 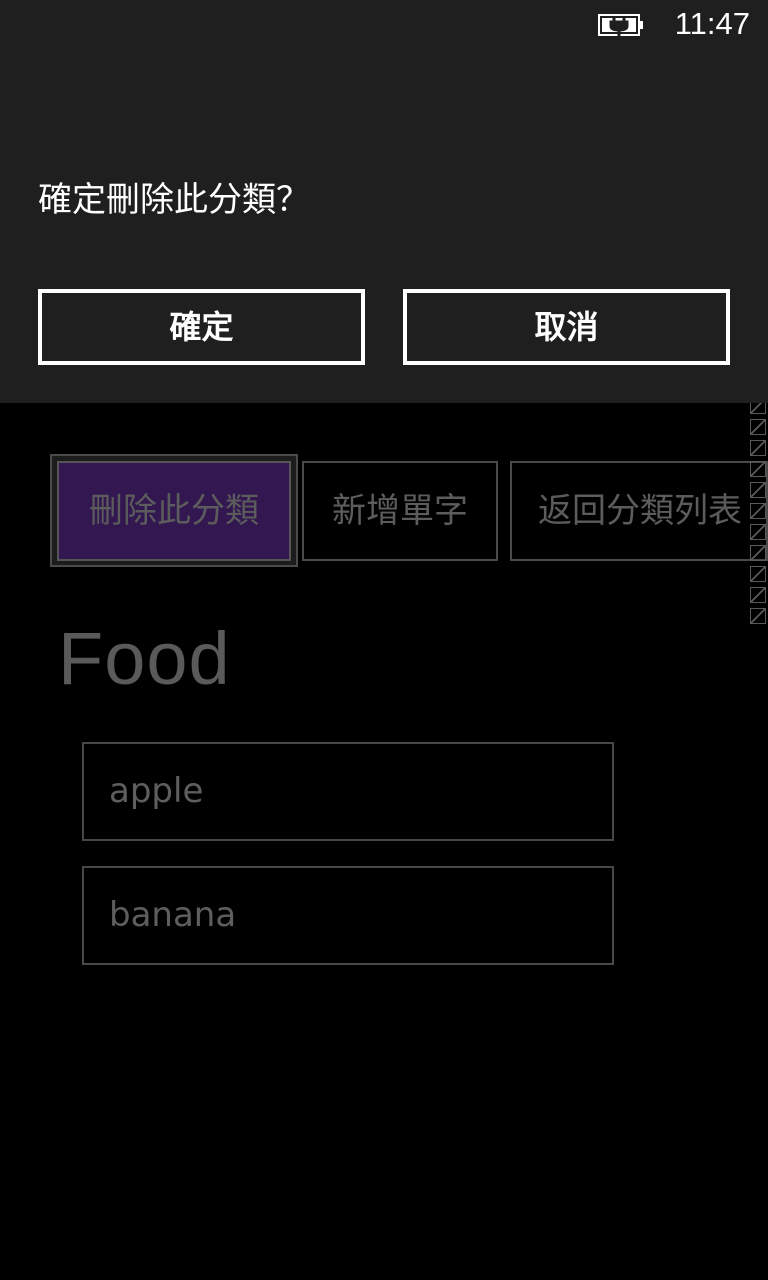 What do you see at coordinates (758, 525) in the screenshot?
I see `offscreen-glyph-fragments` at bounding box center [758, 525].